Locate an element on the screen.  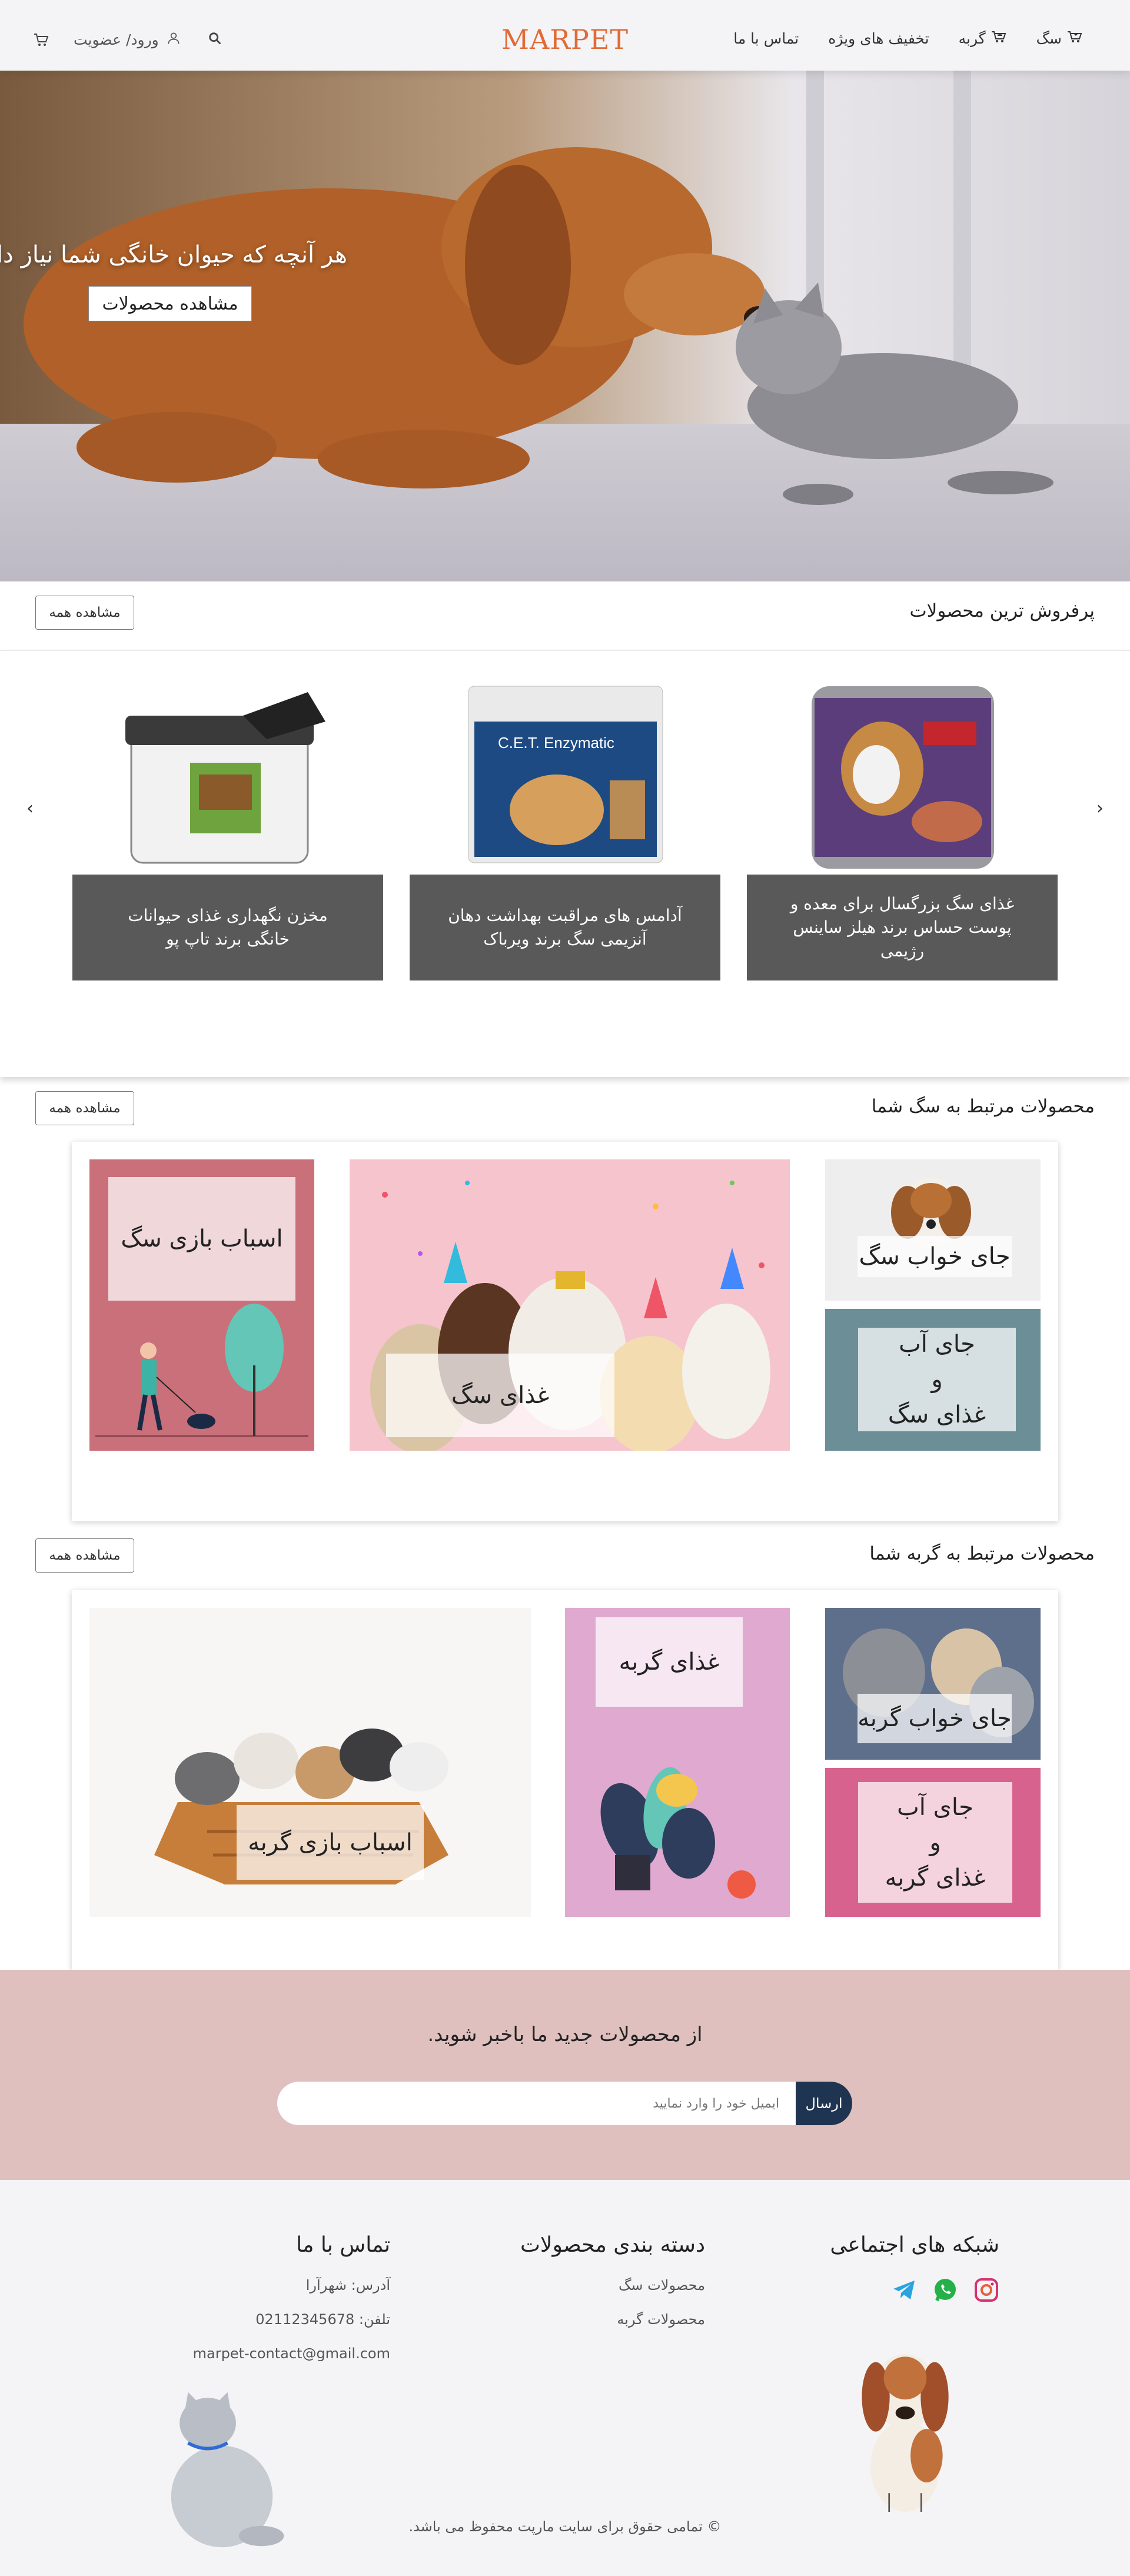
newsletter-title: از محصولات جدید ما باخبر شوید. is located at coordinates (565, 2034).